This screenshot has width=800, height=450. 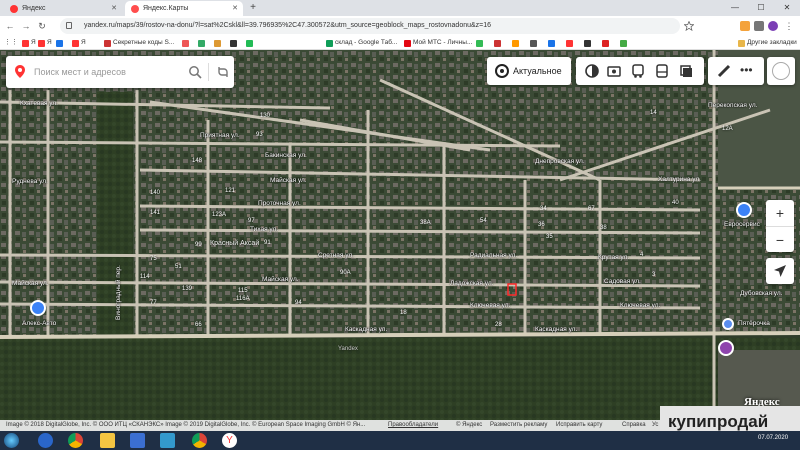 I want to click on street-label: Майская ул., so click(x=280, y=279).